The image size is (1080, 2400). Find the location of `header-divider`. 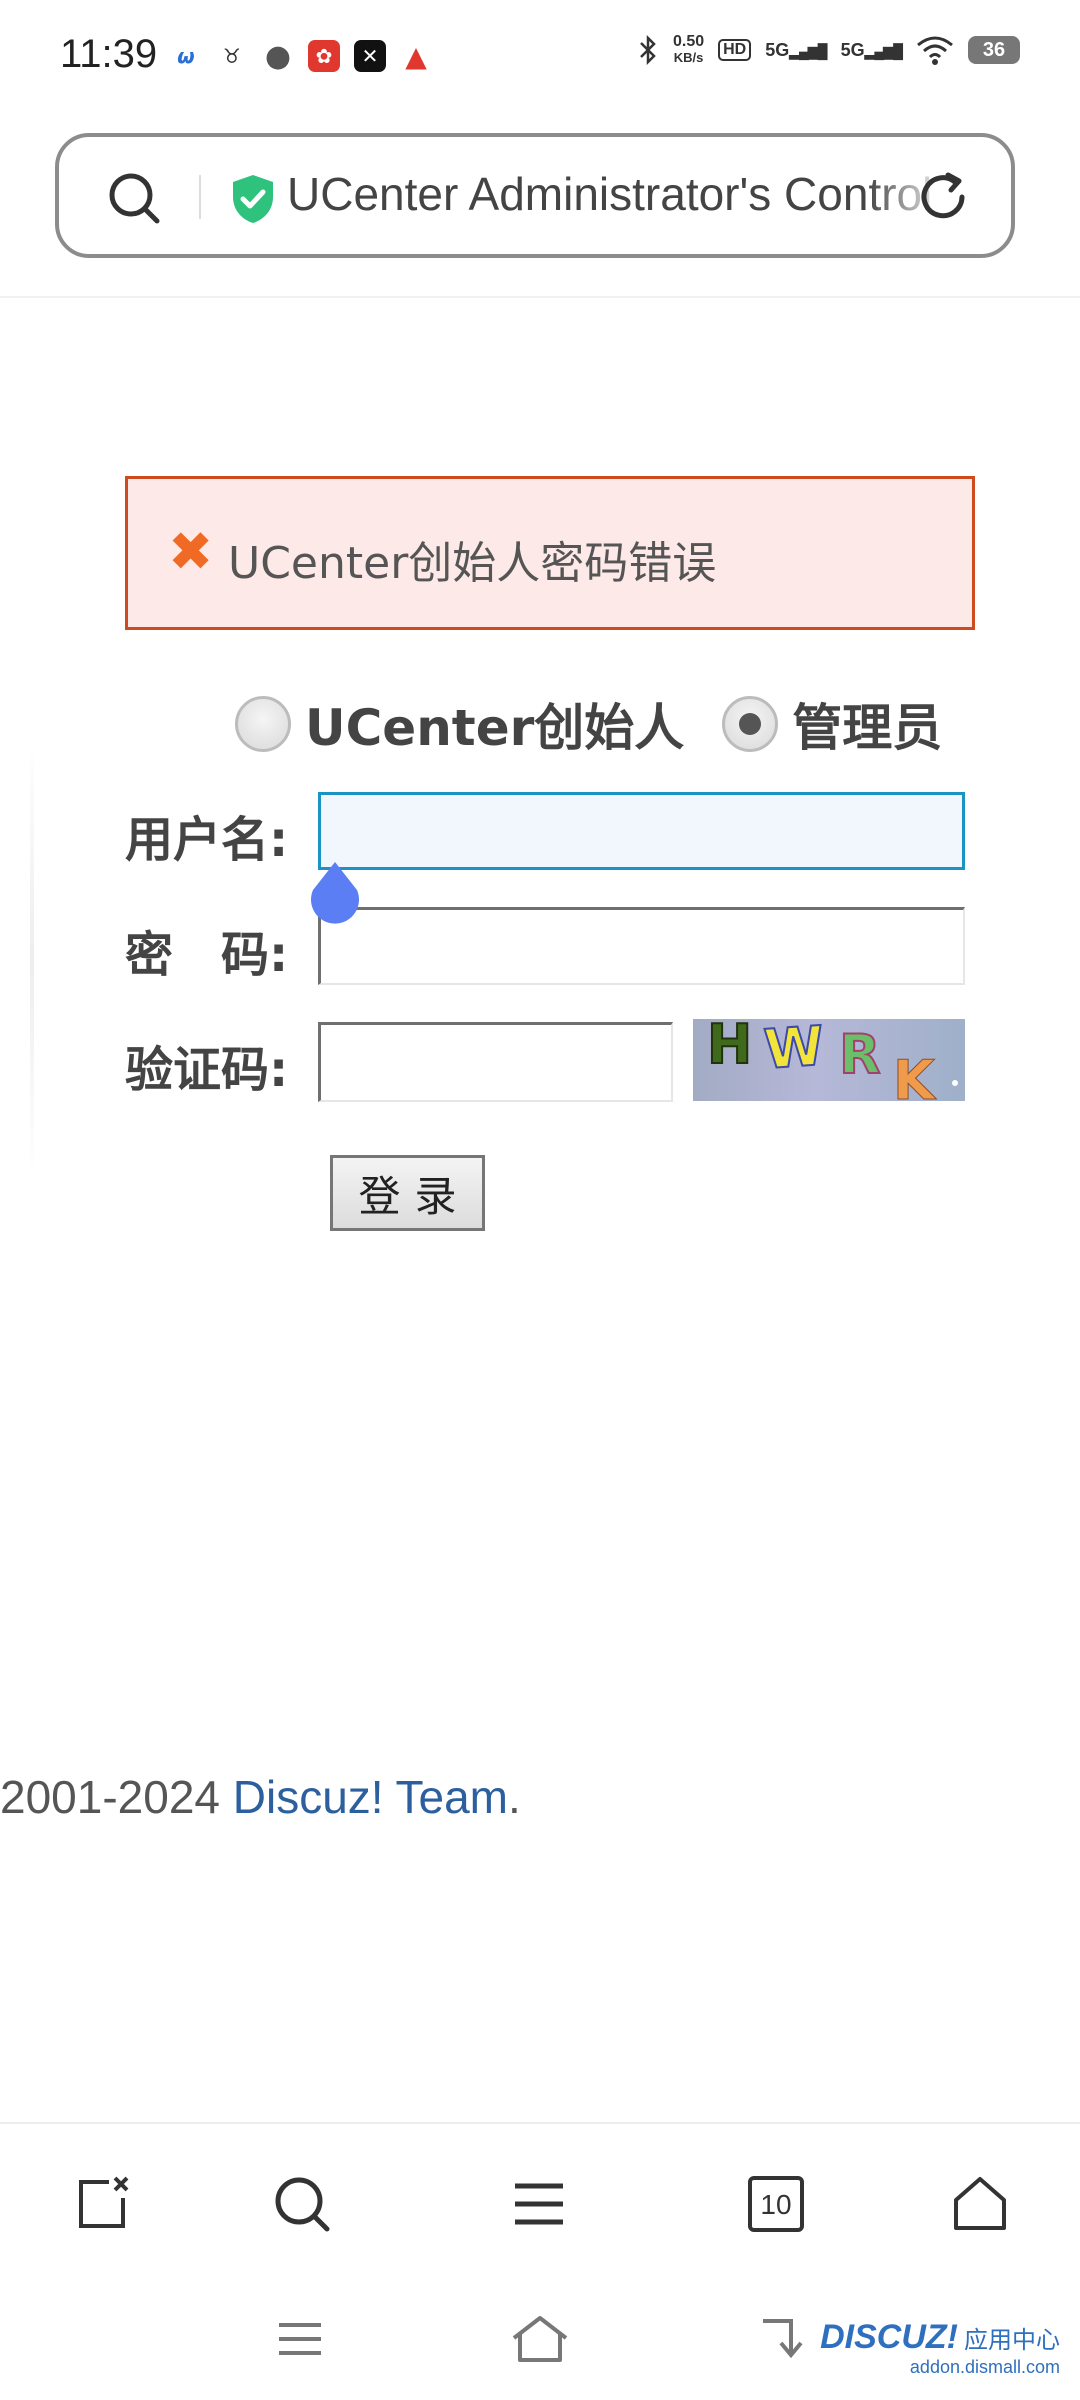

header-divider is located at coordinates (540, 297).